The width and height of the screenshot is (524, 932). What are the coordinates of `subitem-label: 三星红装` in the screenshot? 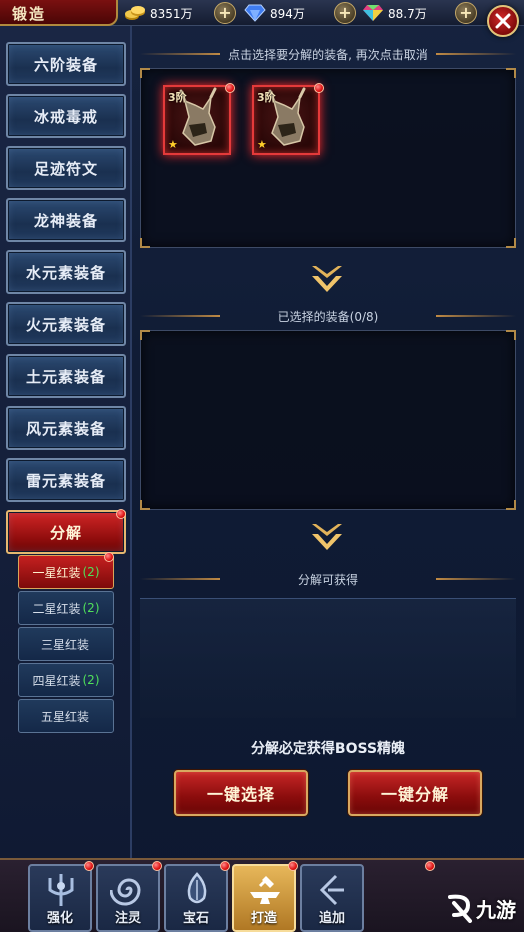 It's located at (64, 644).